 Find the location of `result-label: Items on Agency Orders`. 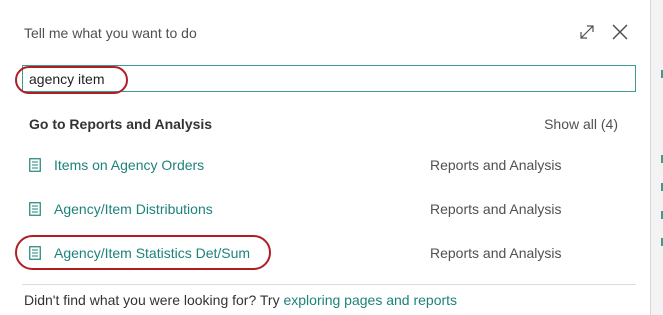

result-label: Items on Agency Orders is located at coordinates (129, 165).